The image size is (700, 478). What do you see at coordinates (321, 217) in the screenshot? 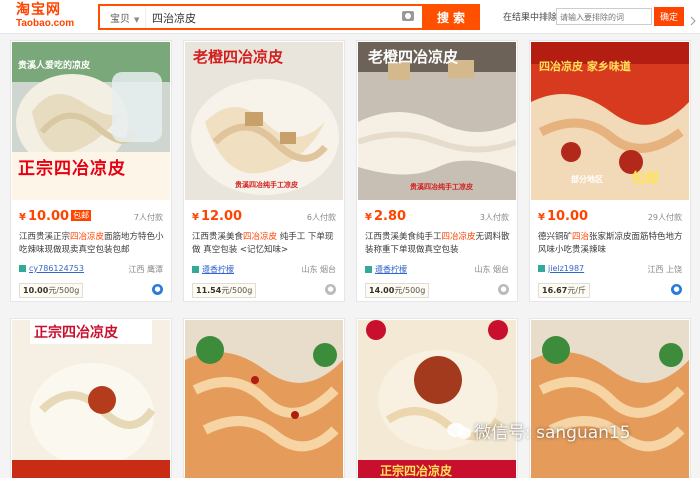
I see `buyer-count: 6人付款` at bounding box center [321, 217].